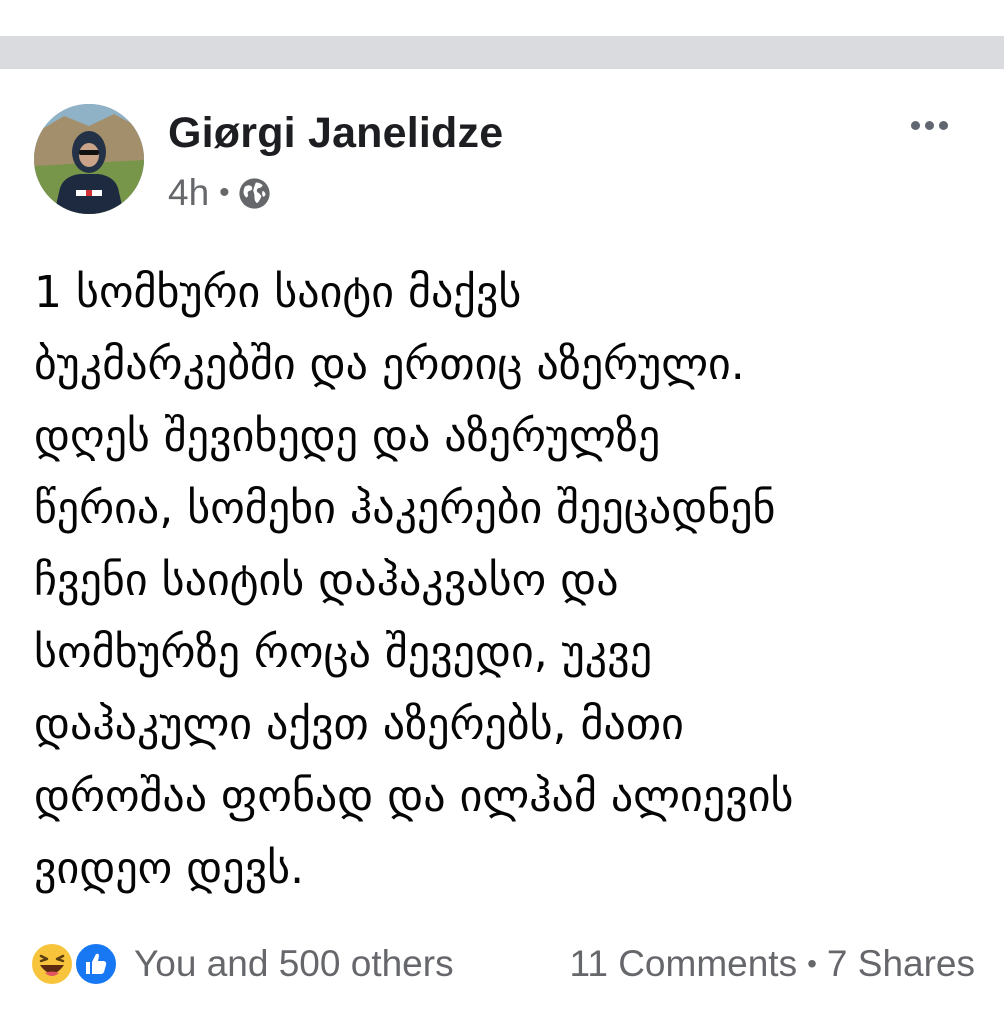 This screenshot has width=1004, height=1024. What do you see at coordinates (335, 133) in the screenshot?
I see `author-name: Giørgi Janelidze` at bounding box center [335, 133].